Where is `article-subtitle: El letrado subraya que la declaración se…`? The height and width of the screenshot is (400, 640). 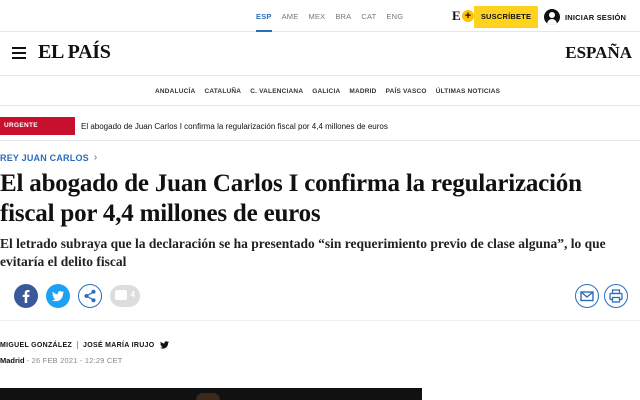 article-subtitle: El letrado subraya que la declaración se… is located at coordinates (303, 252).